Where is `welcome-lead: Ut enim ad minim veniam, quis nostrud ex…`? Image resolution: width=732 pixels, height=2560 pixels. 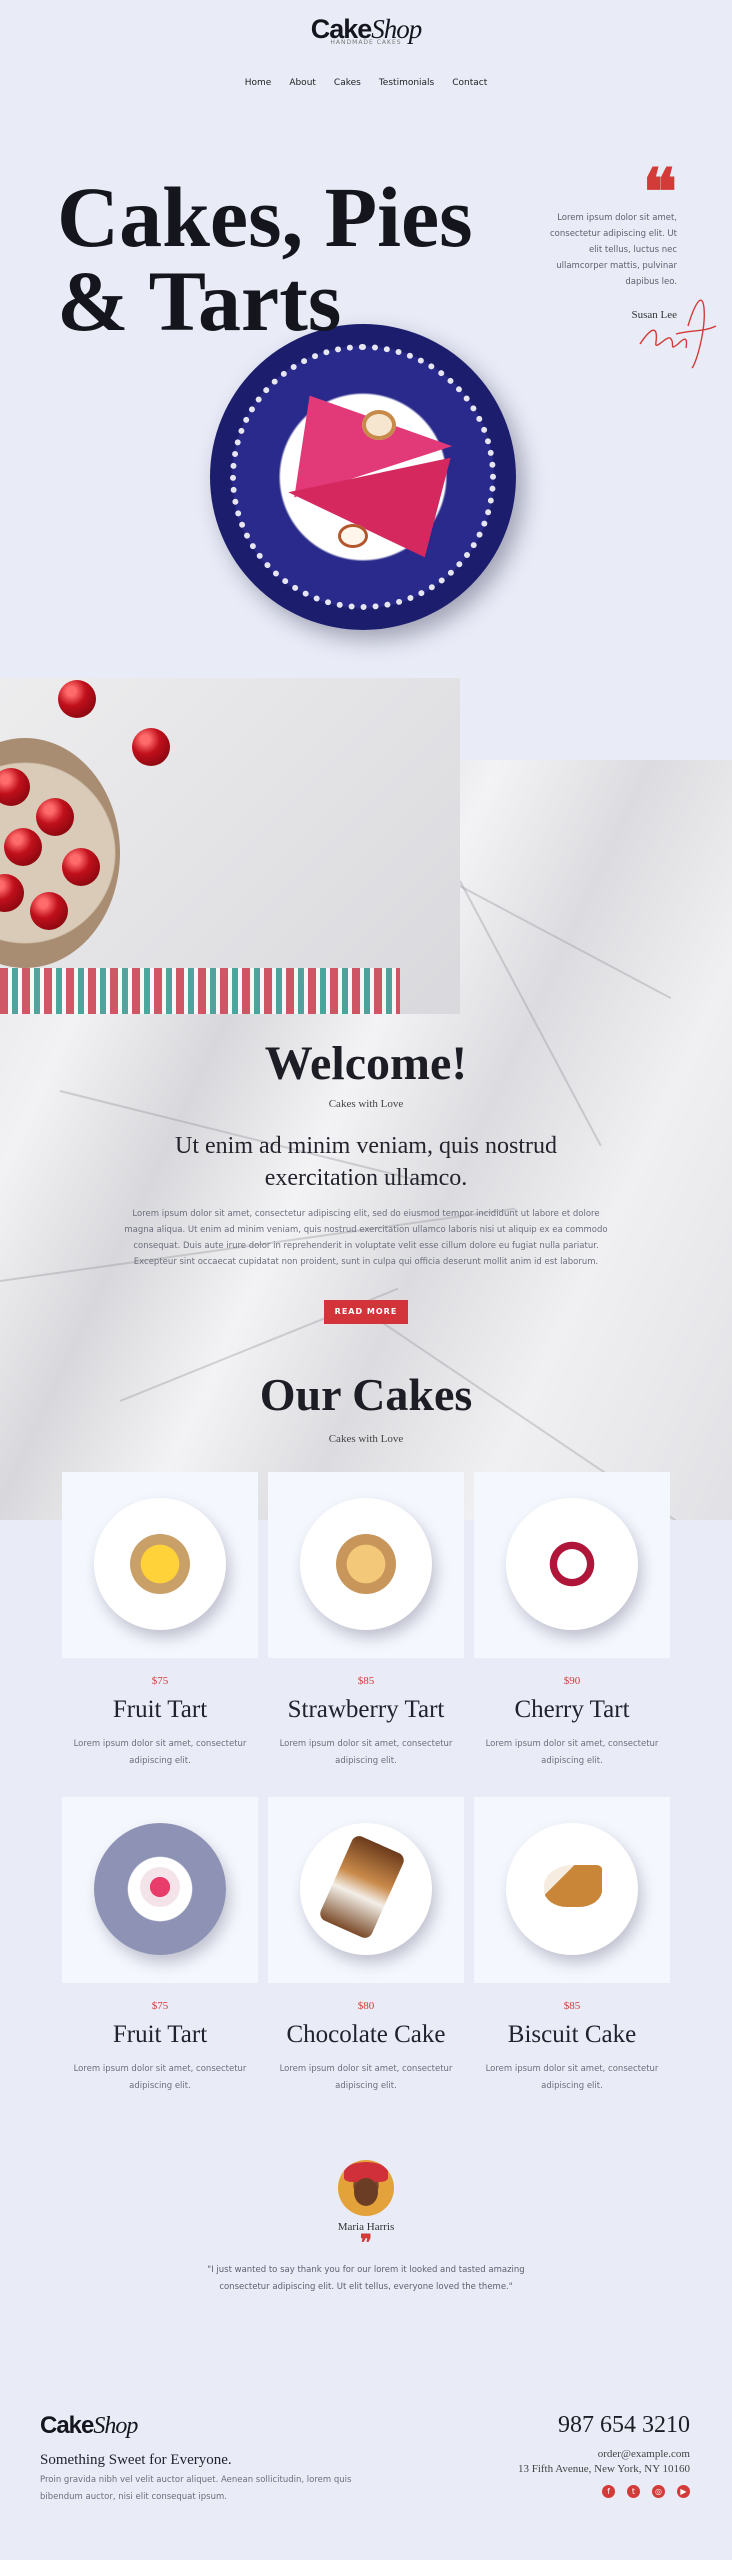 welcome-lead: Ut enim ad minim veniam, quis nostrud ex… is located at coordinates (366, 1162).